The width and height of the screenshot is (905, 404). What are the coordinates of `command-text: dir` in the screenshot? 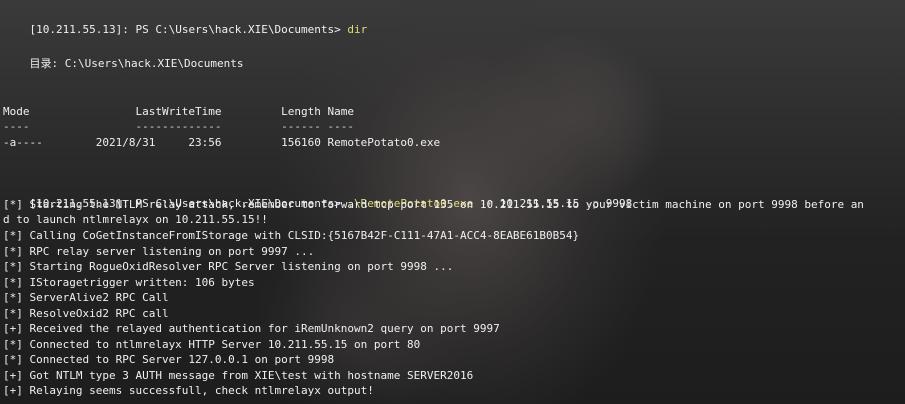 It's located at (357, 29).